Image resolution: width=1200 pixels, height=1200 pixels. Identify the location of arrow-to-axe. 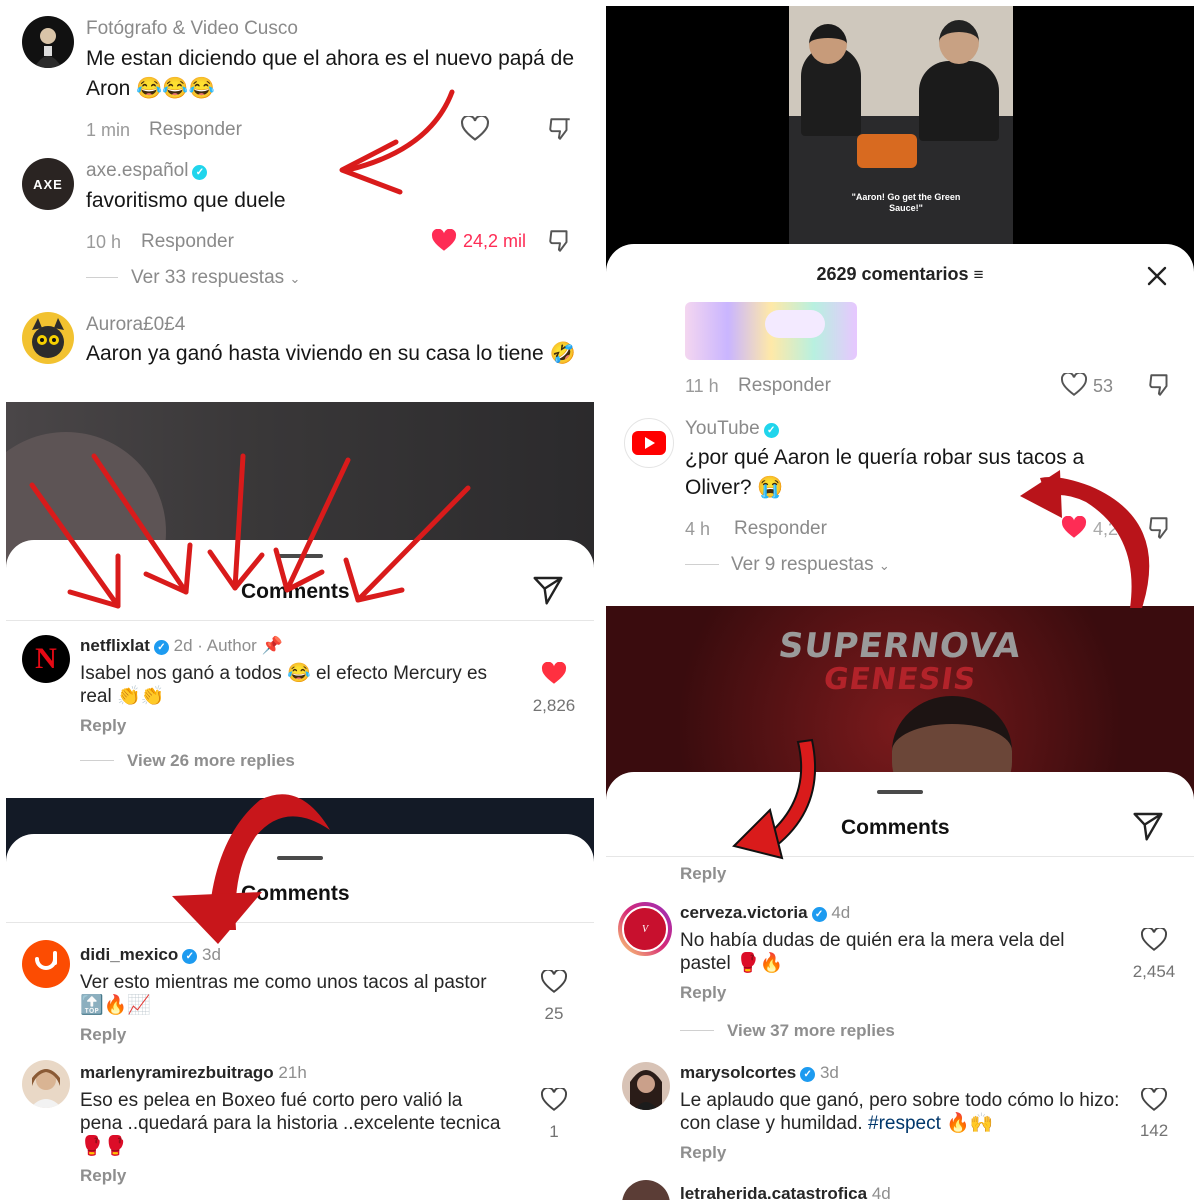
(397, 142).